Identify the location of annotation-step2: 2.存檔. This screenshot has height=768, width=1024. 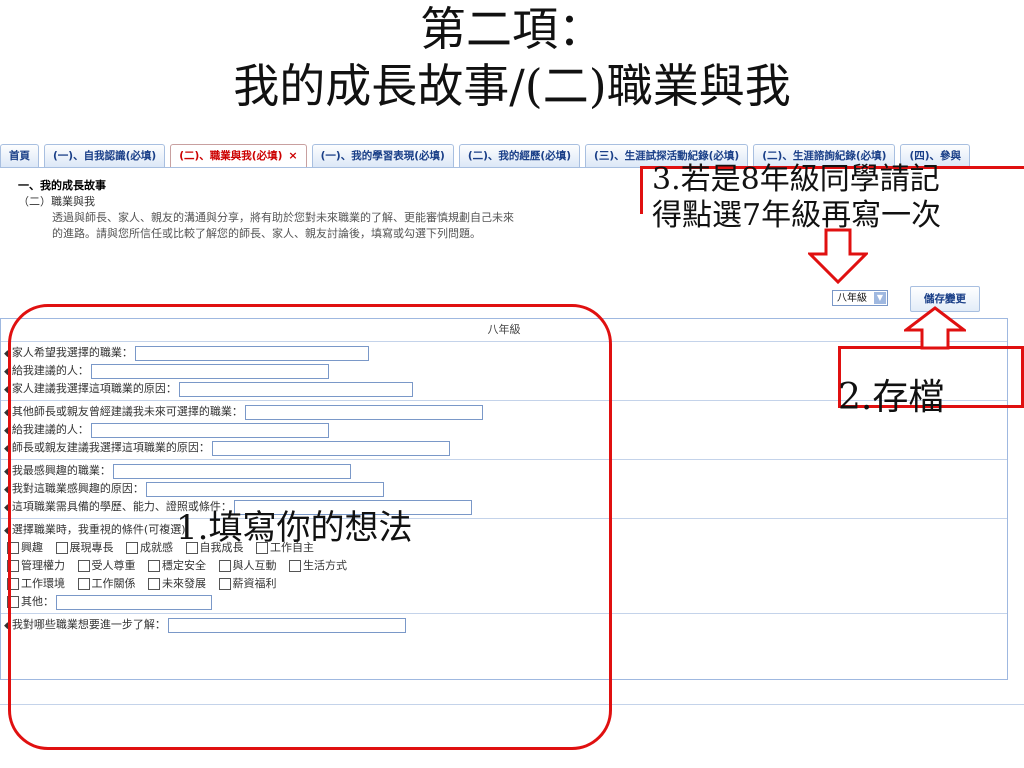
(891, 397).